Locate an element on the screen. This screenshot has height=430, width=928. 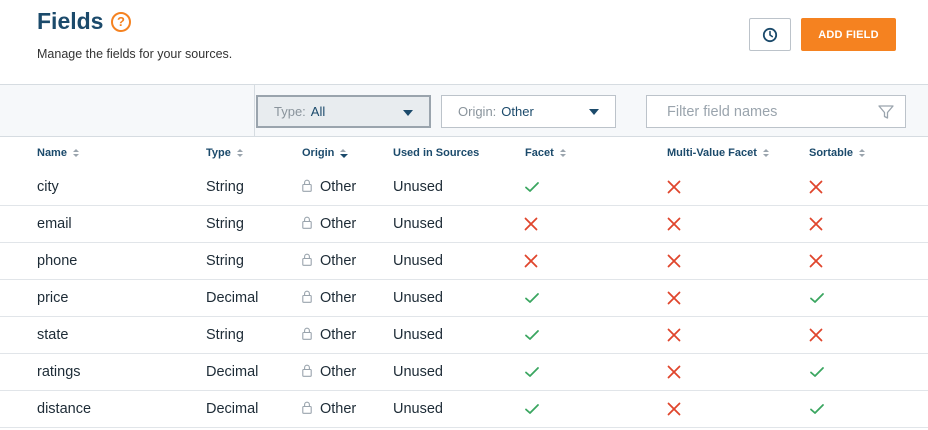
table-row: phone String Other Unused is located at coordinates (464, 261).